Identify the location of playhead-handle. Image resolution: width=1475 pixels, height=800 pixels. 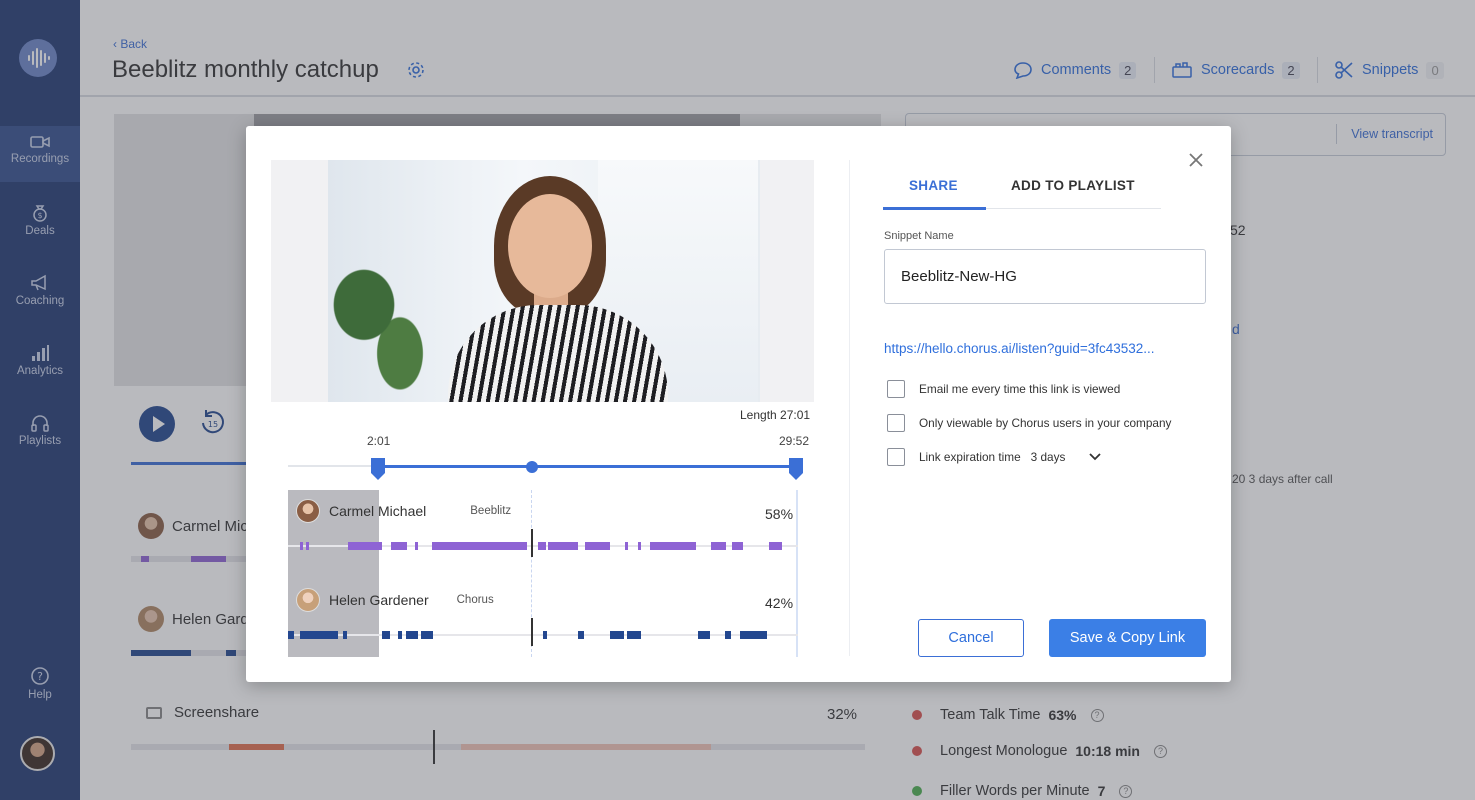
(532, 467).